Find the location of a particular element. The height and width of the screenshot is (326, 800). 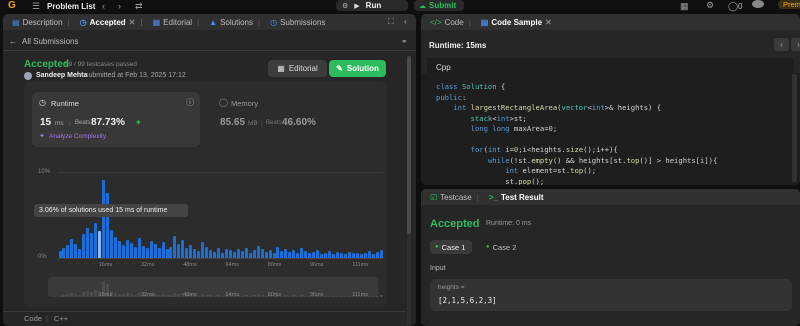

username: Sandeep Mehta is located at coordinates (61, 75).